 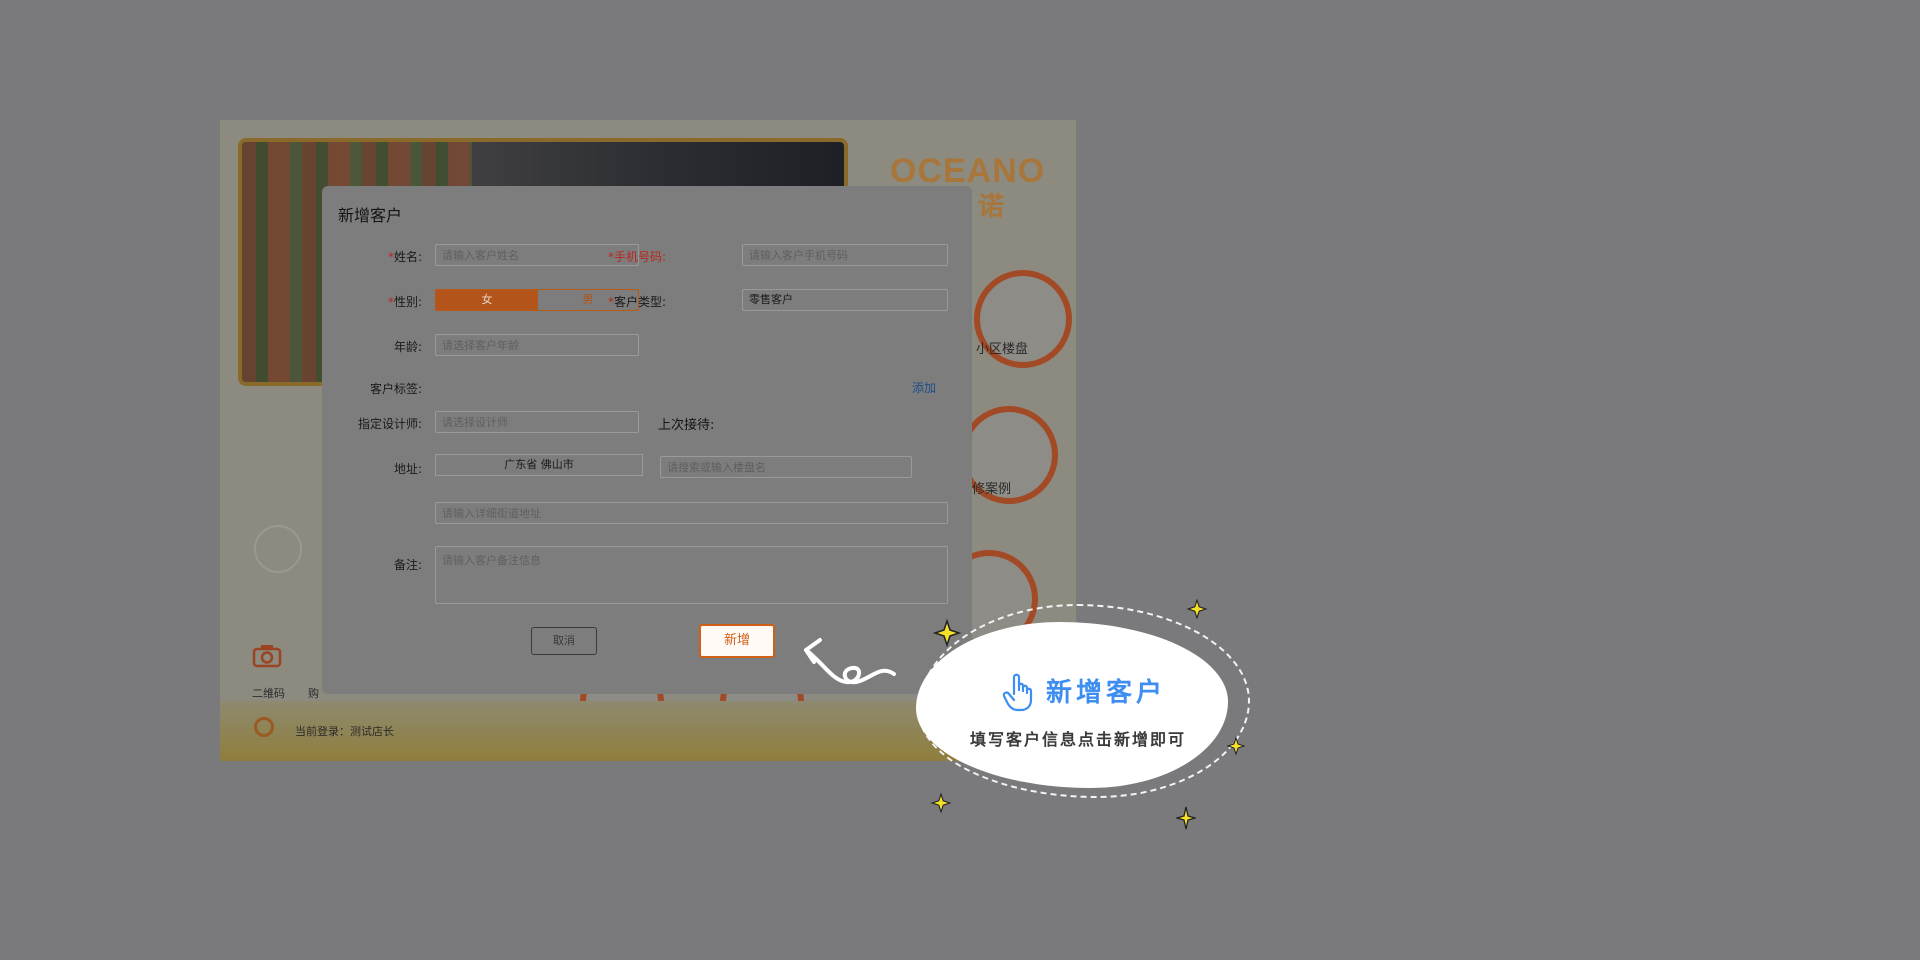 I want to click on tile-community-label: 小区楼盘, so click(x=1002, y=349).